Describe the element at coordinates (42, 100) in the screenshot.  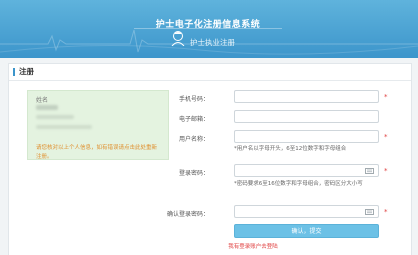
I see `name-label: 姓名` at that location.